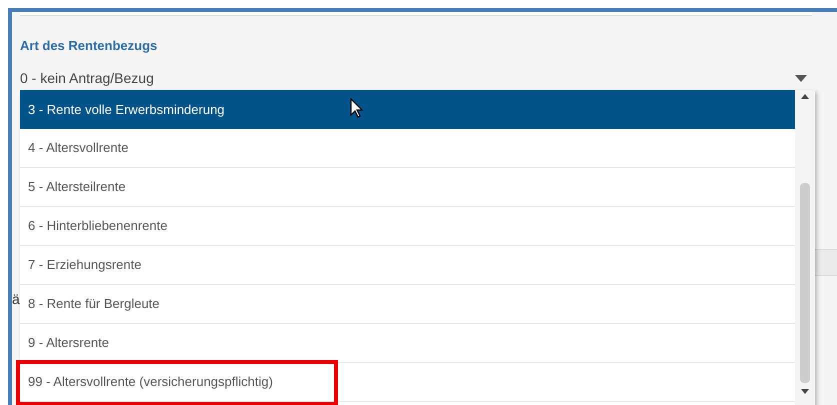 The image size is (837, 405). Describe the element at coordinates (16, 299) in the screenshot. I see `text-fragment: ä` at that location.